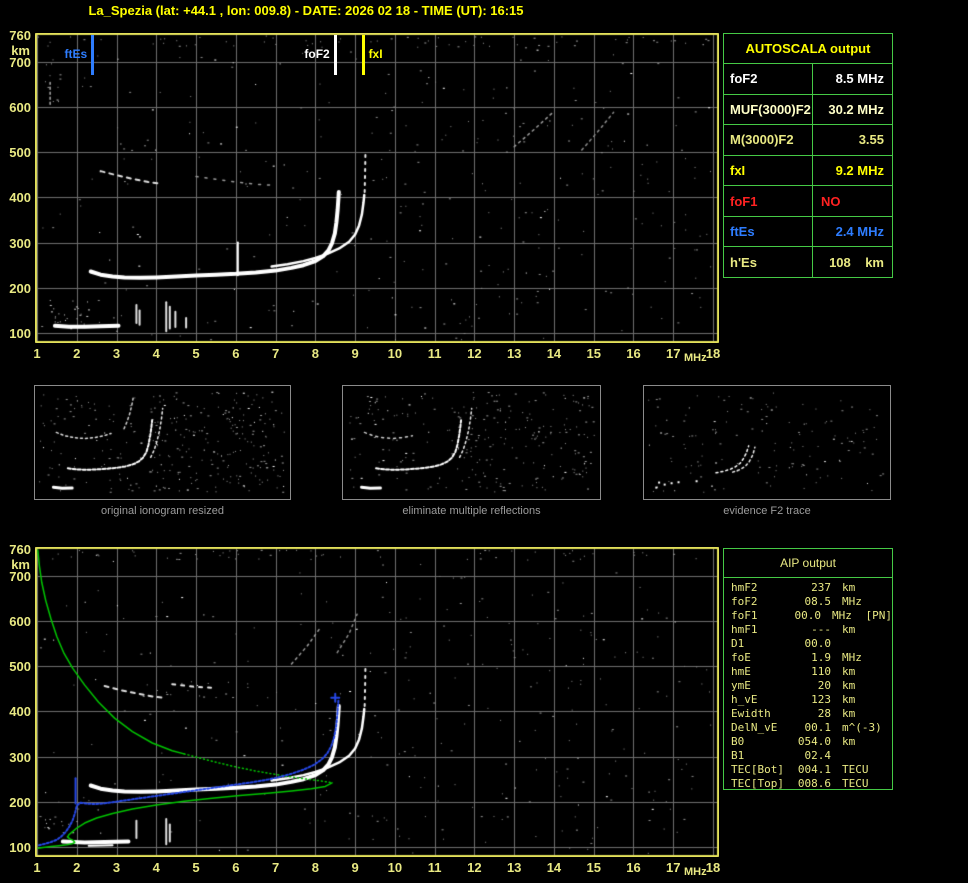 This screenshot has height=883, width=968. What do you see at coordinates (20, 667) in the screenshot?
I see `bottom-y-tick-500: 500` at bounding box center [20, 667].